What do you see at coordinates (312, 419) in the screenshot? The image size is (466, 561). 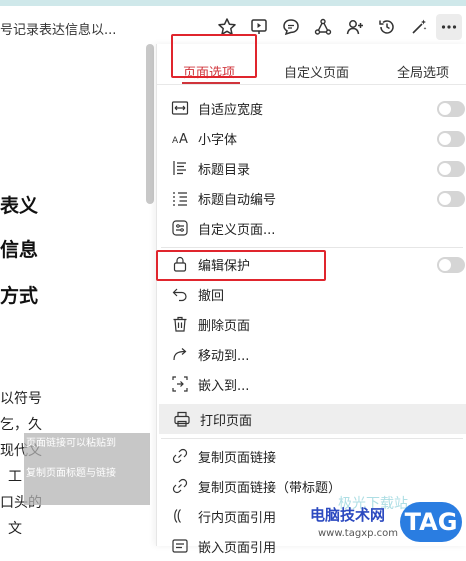 I see `action-print-page: 打印页面` at bounding box center [312, 419].